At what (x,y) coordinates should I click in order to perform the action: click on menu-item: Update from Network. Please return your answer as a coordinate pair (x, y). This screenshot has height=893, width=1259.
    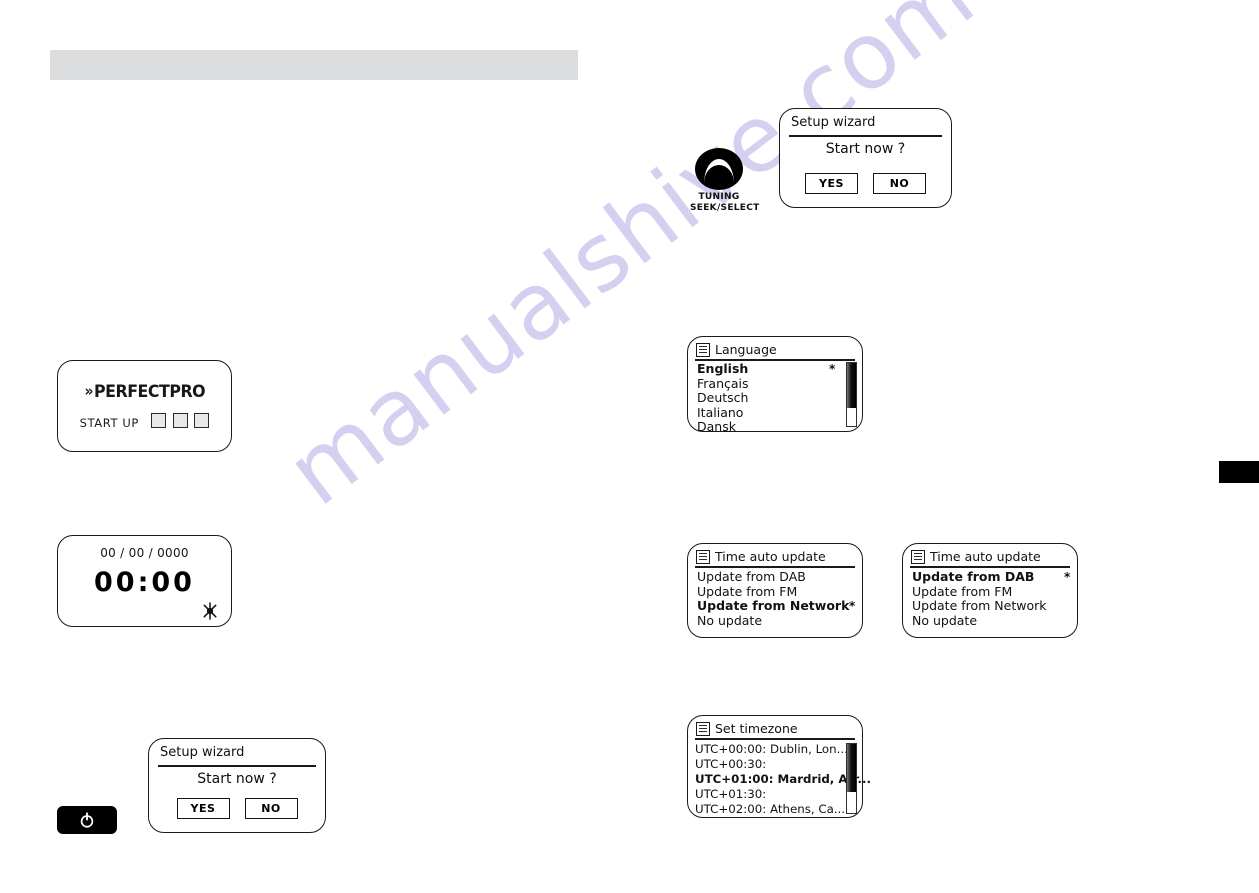
    Looking at the image, I should click on (990, 606).